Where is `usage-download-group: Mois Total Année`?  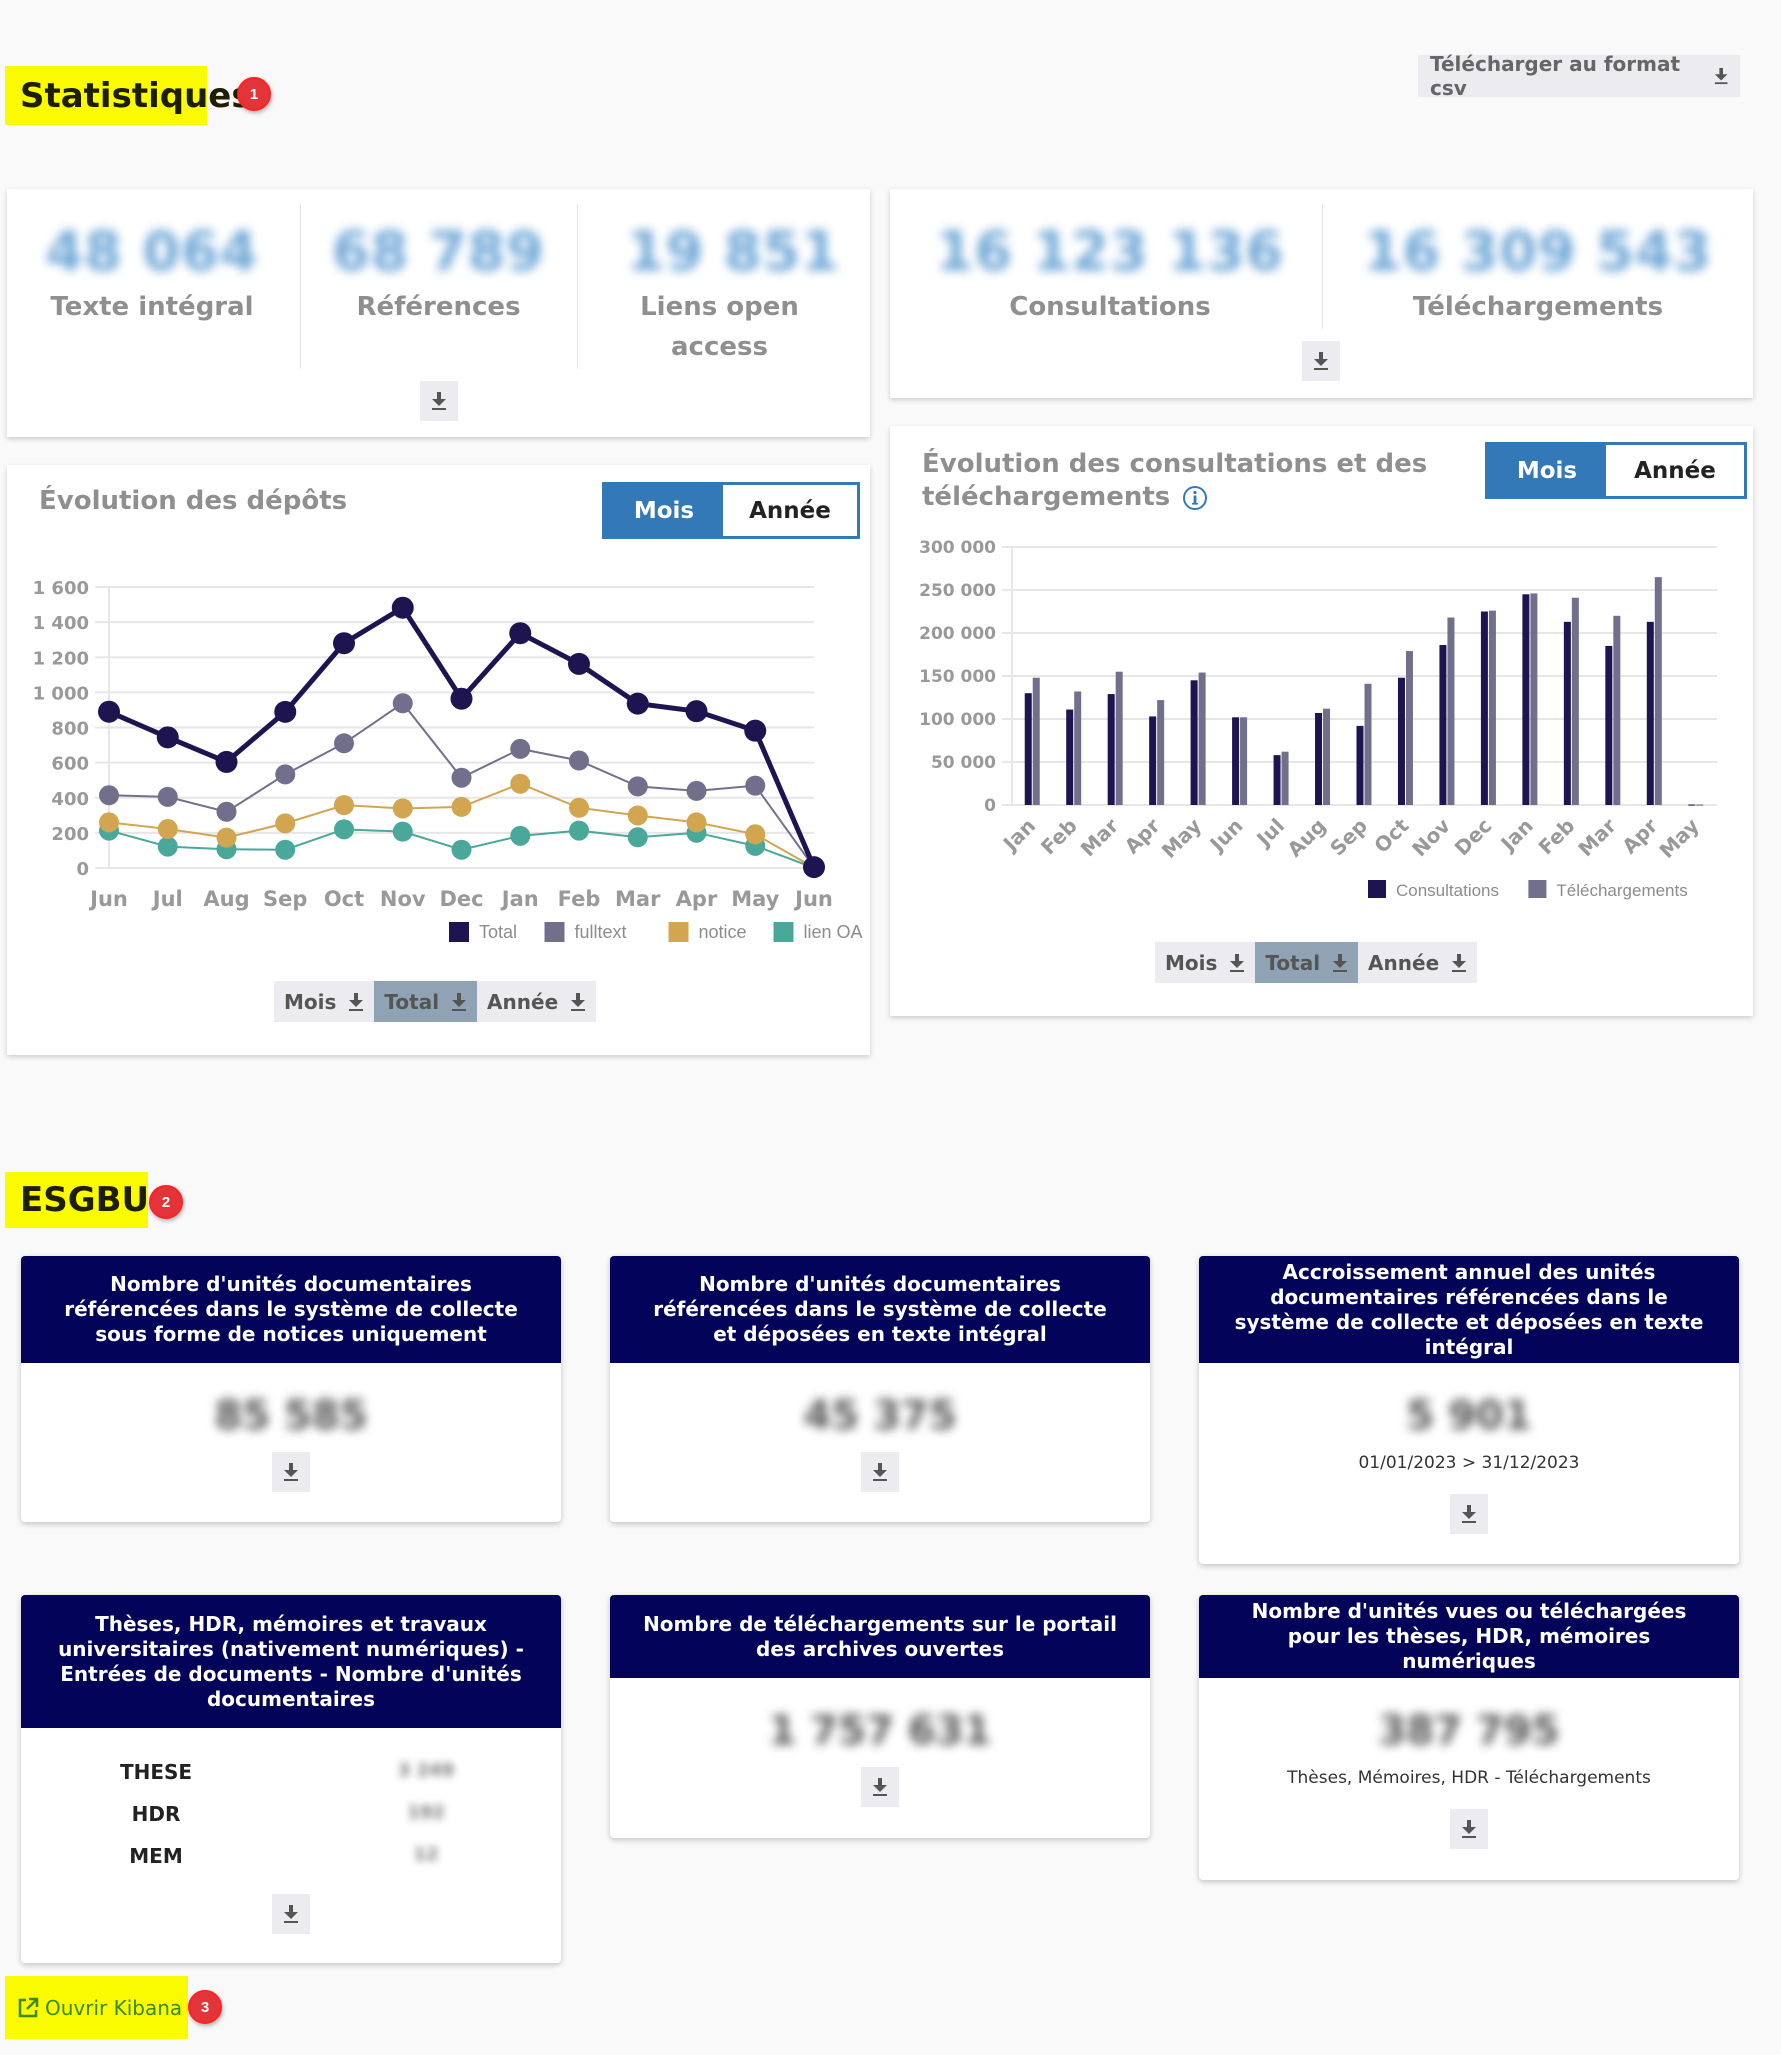 usage-download-group: Mois Total Année is located at coordinates (1316, 962).